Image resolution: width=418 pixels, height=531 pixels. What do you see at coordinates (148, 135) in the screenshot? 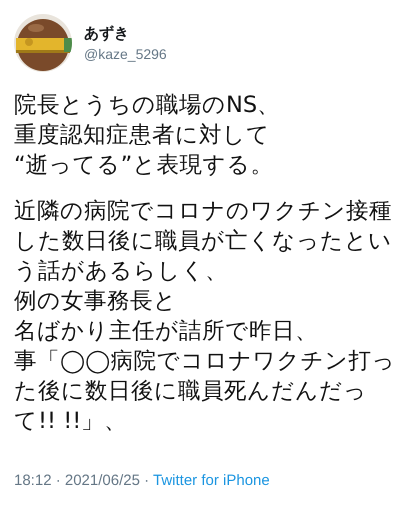
I see `tweet-paragraph: 院長とうちの職場のNS、 重度認知症患者に対して “逝ってる”と表現する。` at bounding box center [148, 135].